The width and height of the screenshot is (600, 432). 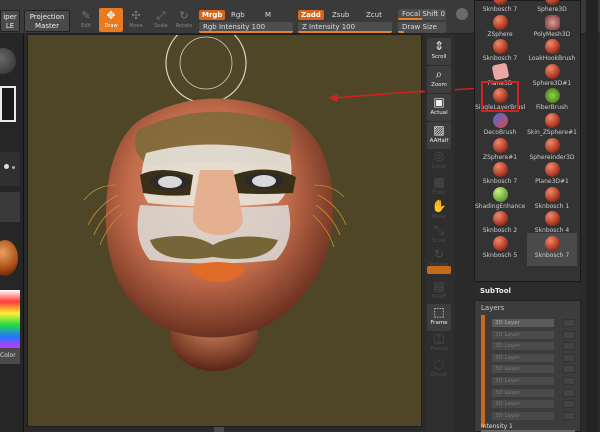 What do you see at coordinates (345, 27) in the screenshot?
I see `z-intensity-slider: Z Intensity 100` at bounding box center [345, 27].